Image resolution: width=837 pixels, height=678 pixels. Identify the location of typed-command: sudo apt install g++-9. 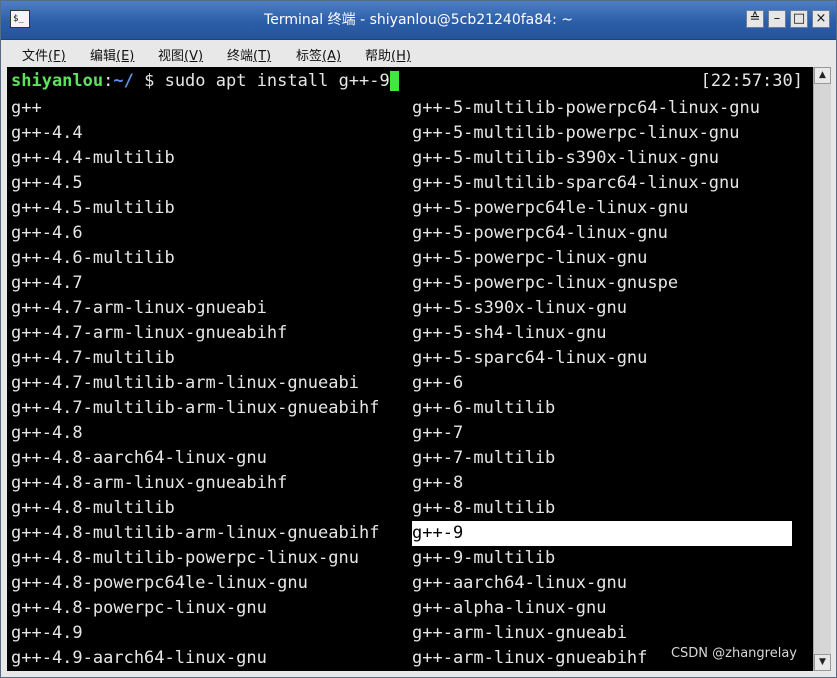
(277, 81).